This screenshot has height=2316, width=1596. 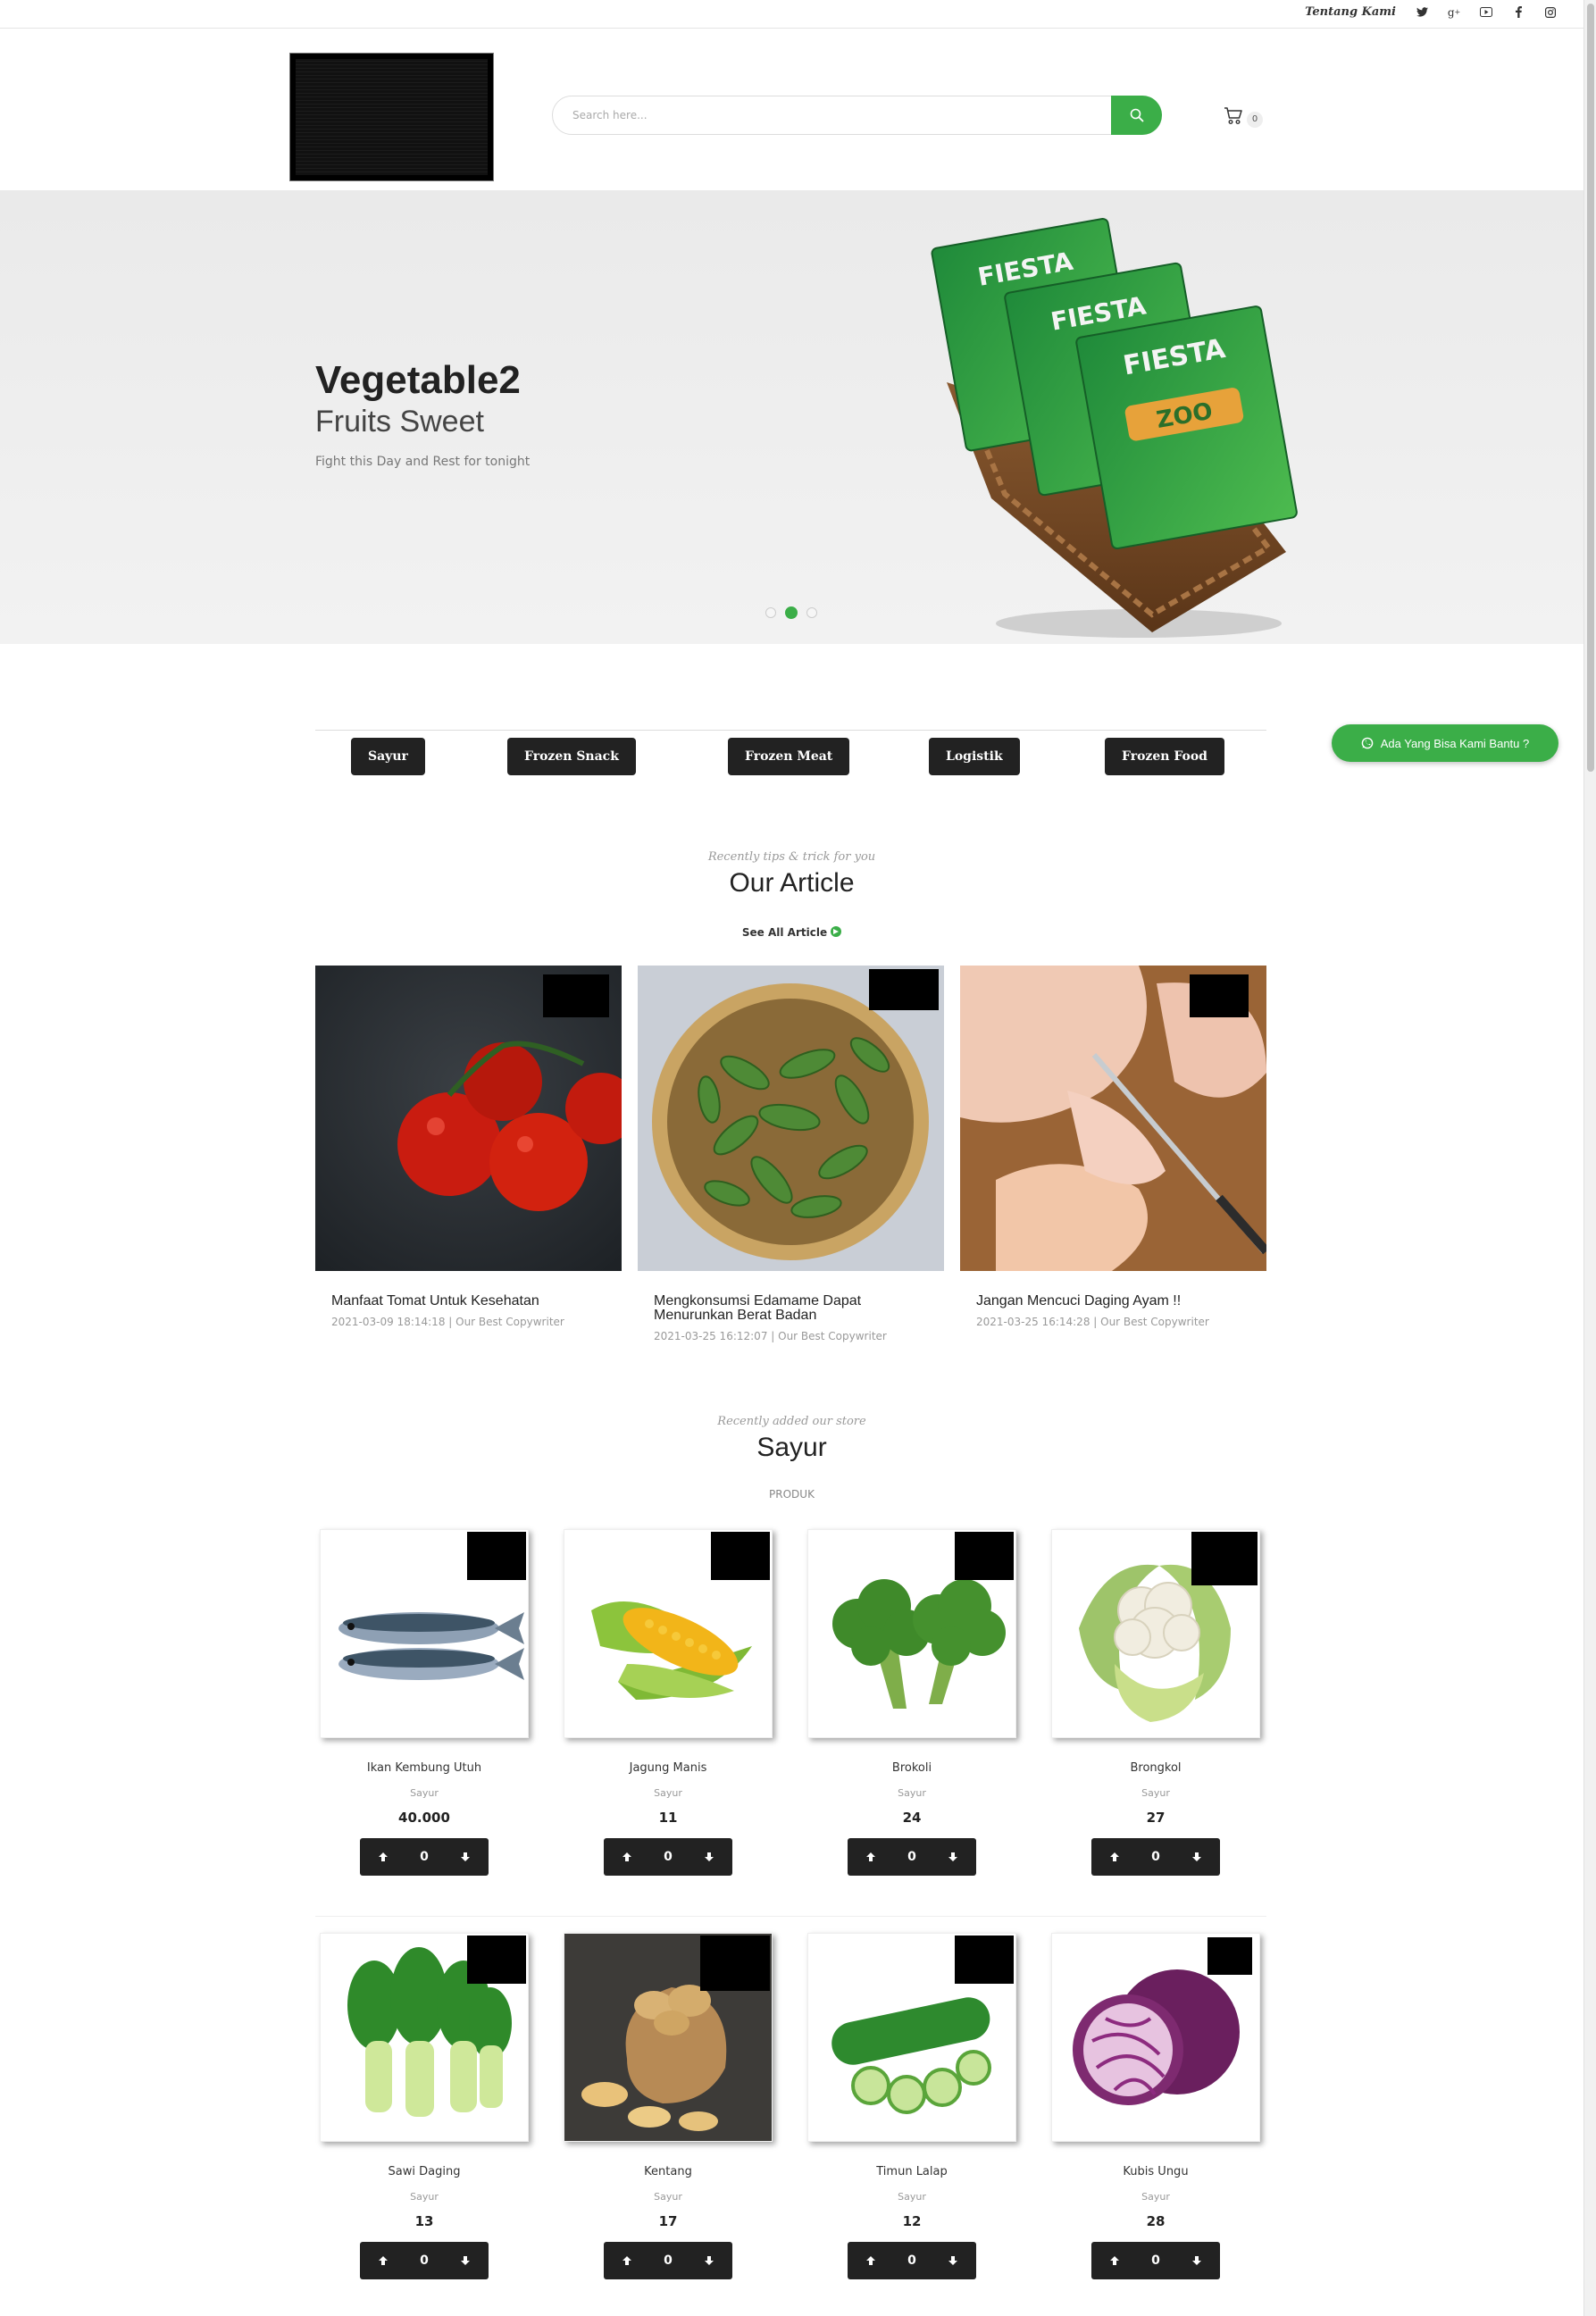 I want to click on product-card: Kentang Sayur 17 0, so click(x=668, y=2106).